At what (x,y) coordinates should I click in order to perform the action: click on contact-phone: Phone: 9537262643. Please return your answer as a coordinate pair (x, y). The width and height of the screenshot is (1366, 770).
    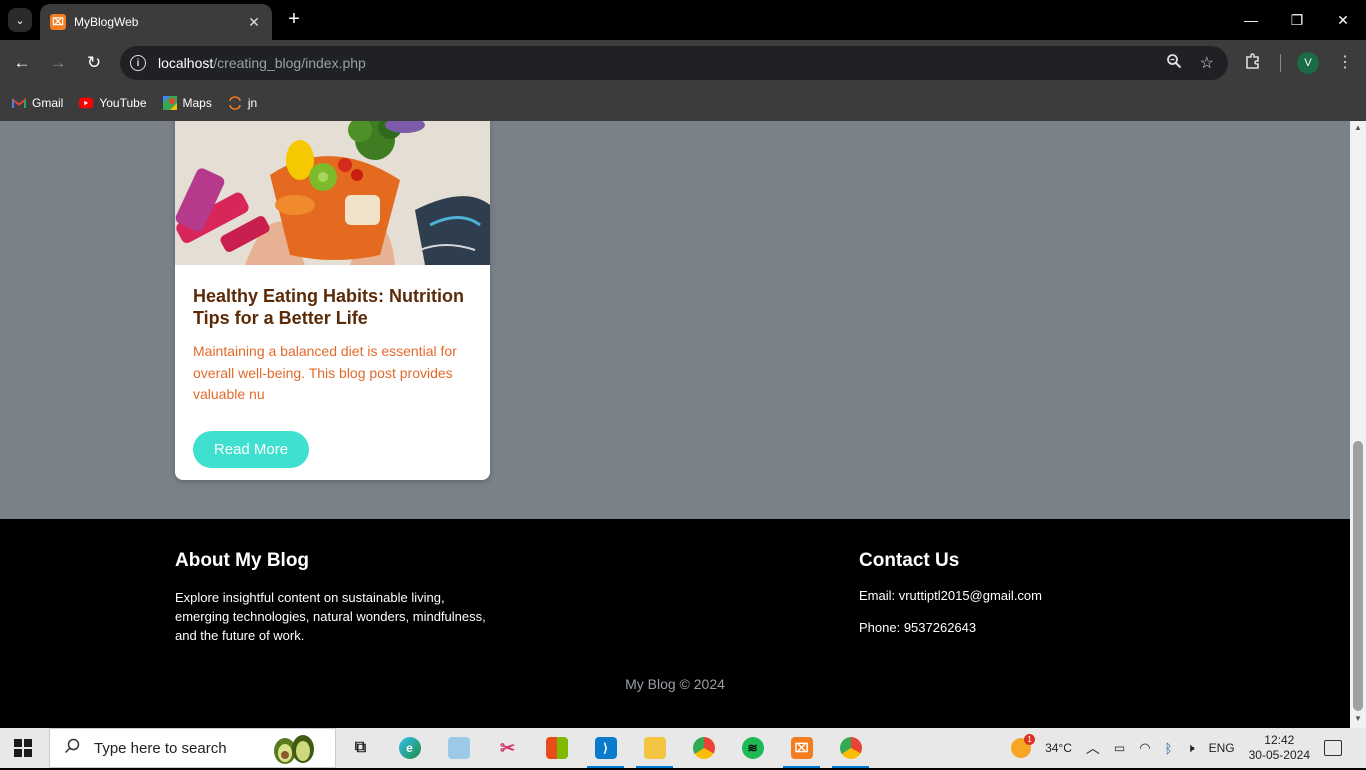
    Looking at the image, I should click on (918, 627).